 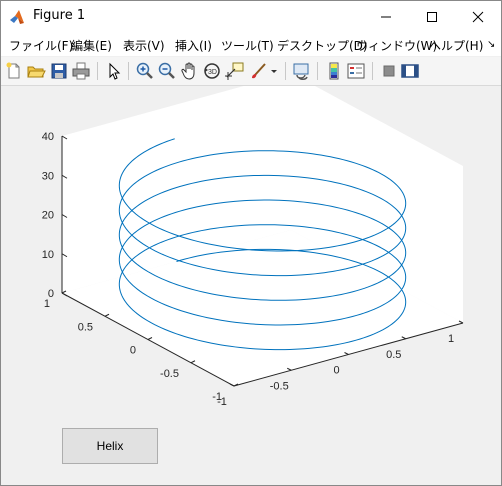 I want to click on new-figure-button, so click(x=14, y=71).